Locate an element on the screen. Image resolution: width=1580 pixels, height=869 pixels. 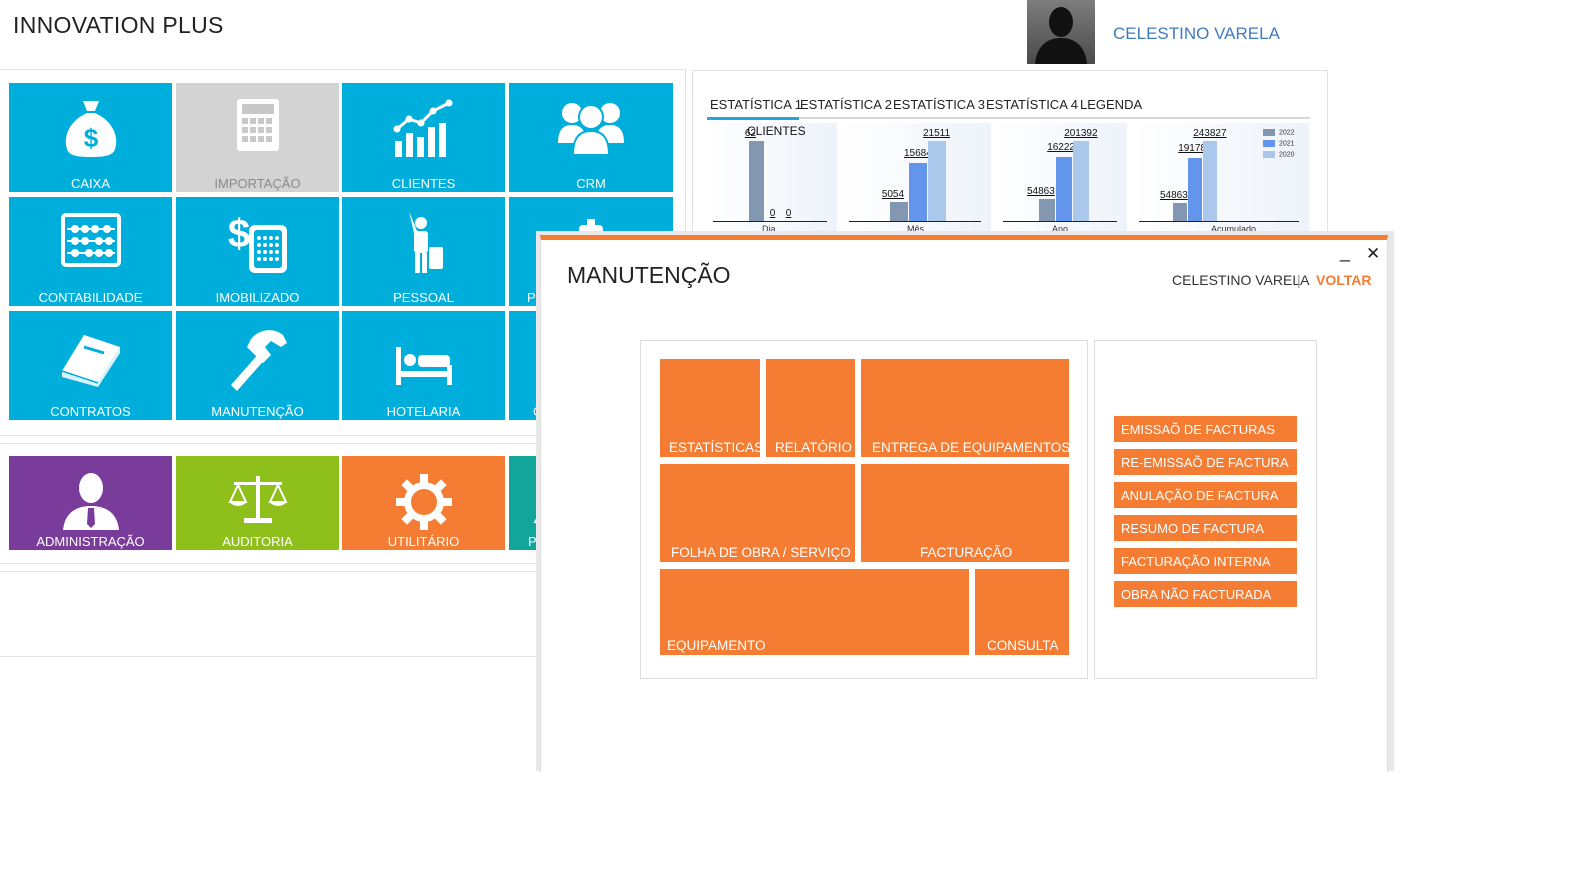
legend-item: 2022 is located at coordinates (1279, 132).